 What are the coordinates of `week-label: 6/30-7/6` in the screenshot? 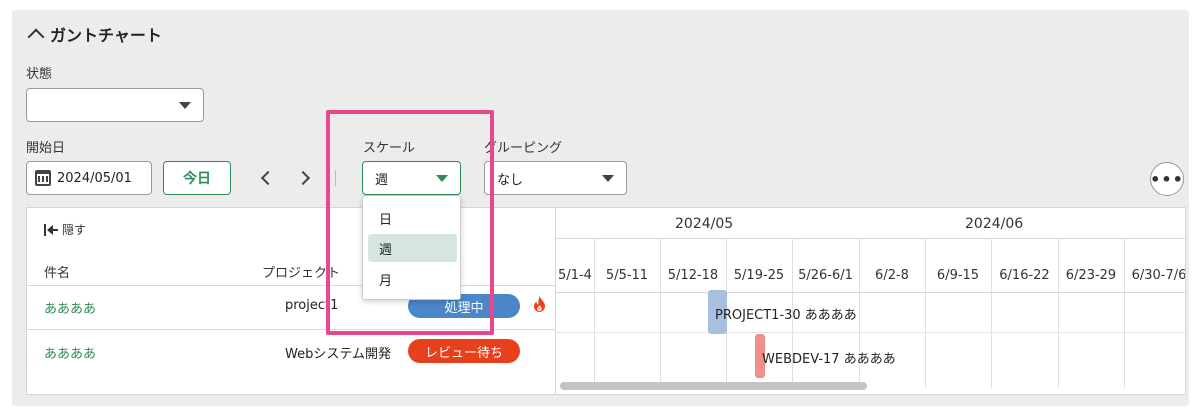 It's located at (1158, 275).